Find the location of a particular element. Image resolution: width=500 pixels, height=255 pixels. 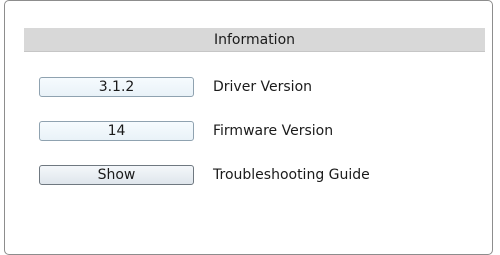

show-troubleshooting-button: Show is located at coordinates (116, 175).